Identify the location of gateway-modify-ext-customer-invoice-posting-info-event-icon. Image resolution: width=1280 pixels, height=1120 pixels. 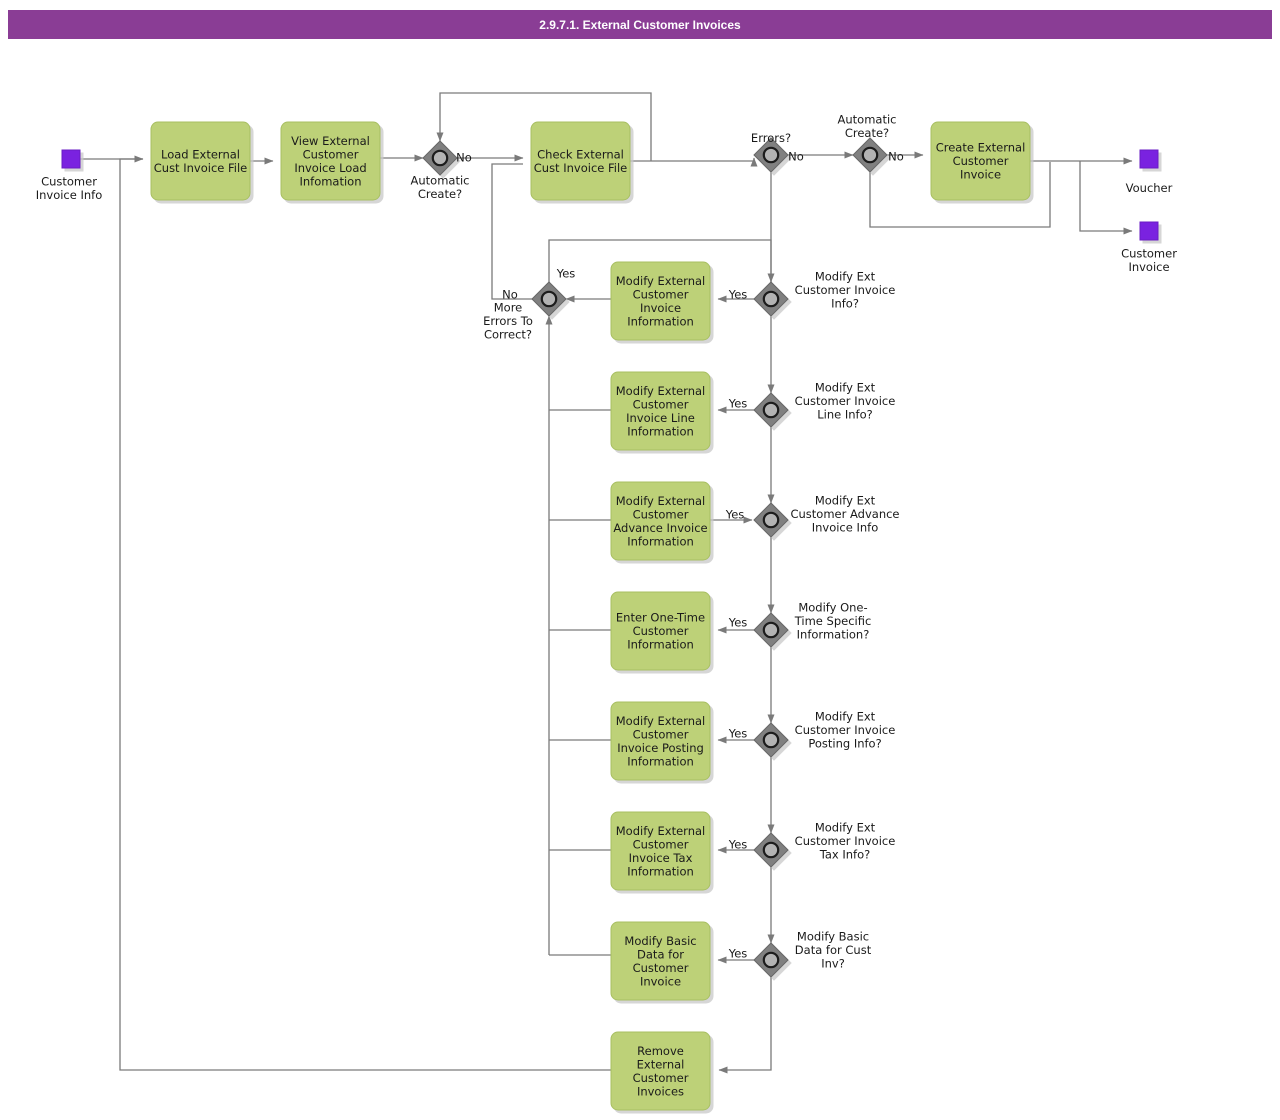
(771, 740).